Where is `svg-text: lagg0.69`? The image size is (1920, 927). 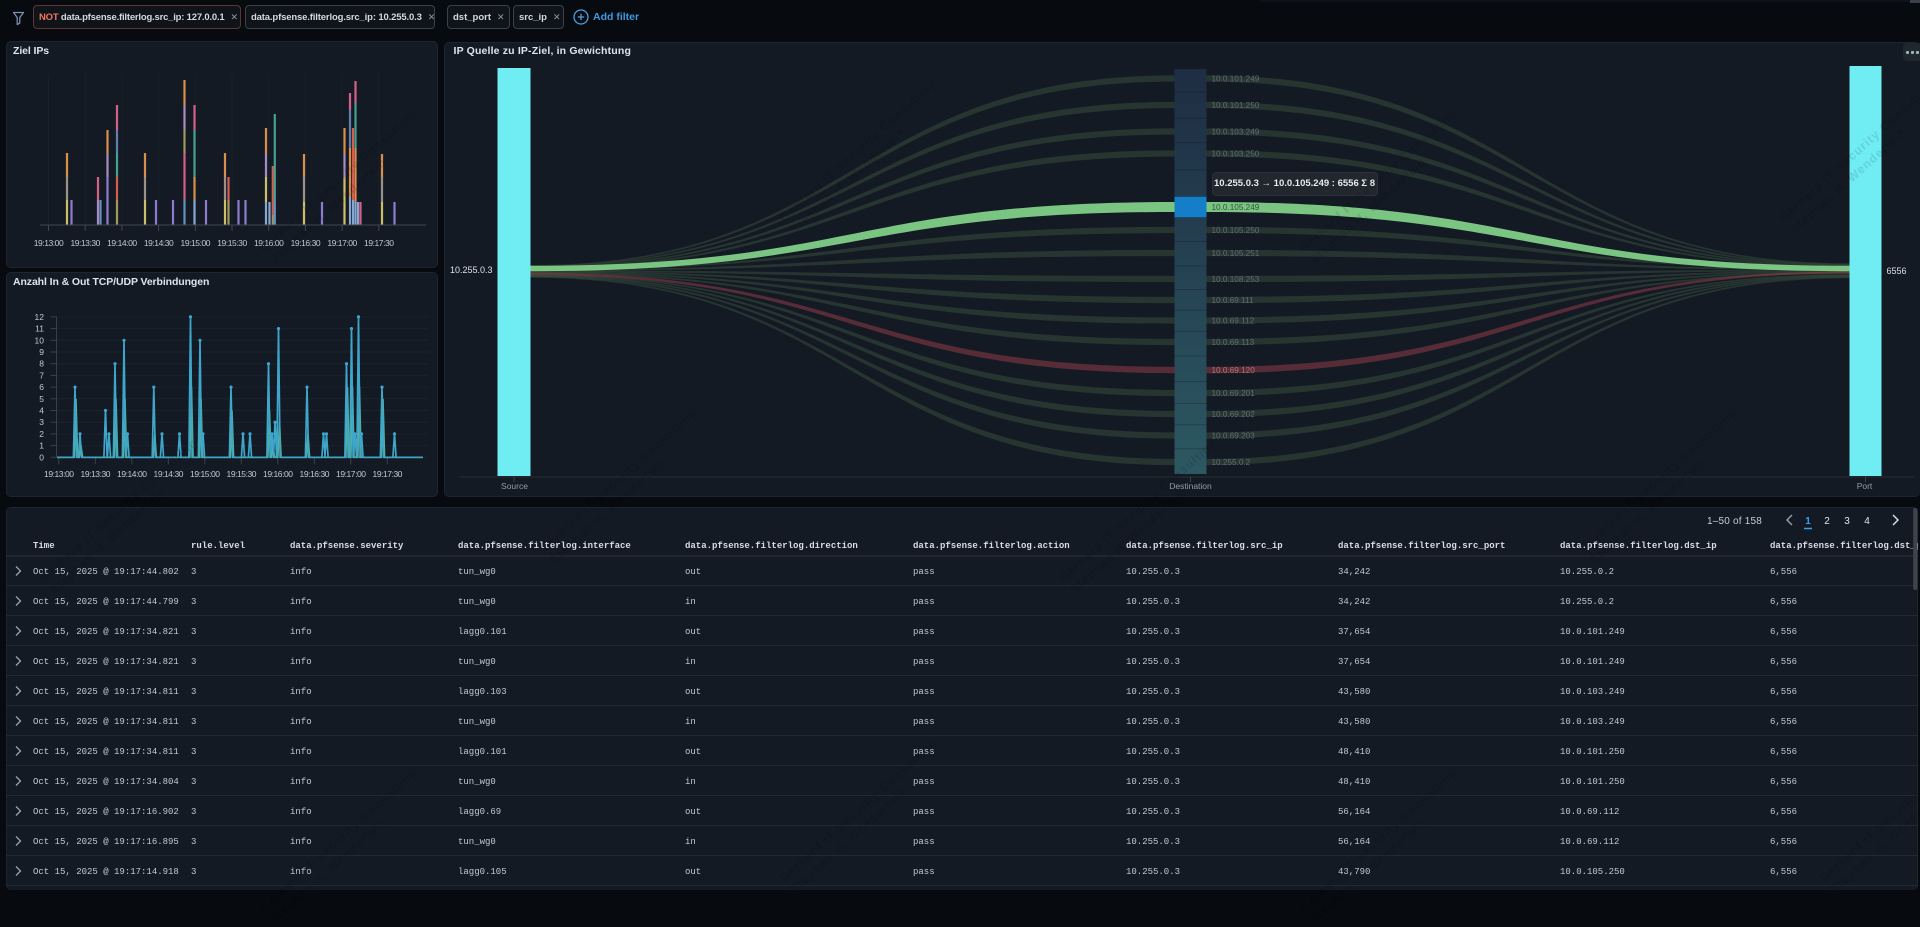
svg-text: lagg0.69 is located at coordinates (479, 812).